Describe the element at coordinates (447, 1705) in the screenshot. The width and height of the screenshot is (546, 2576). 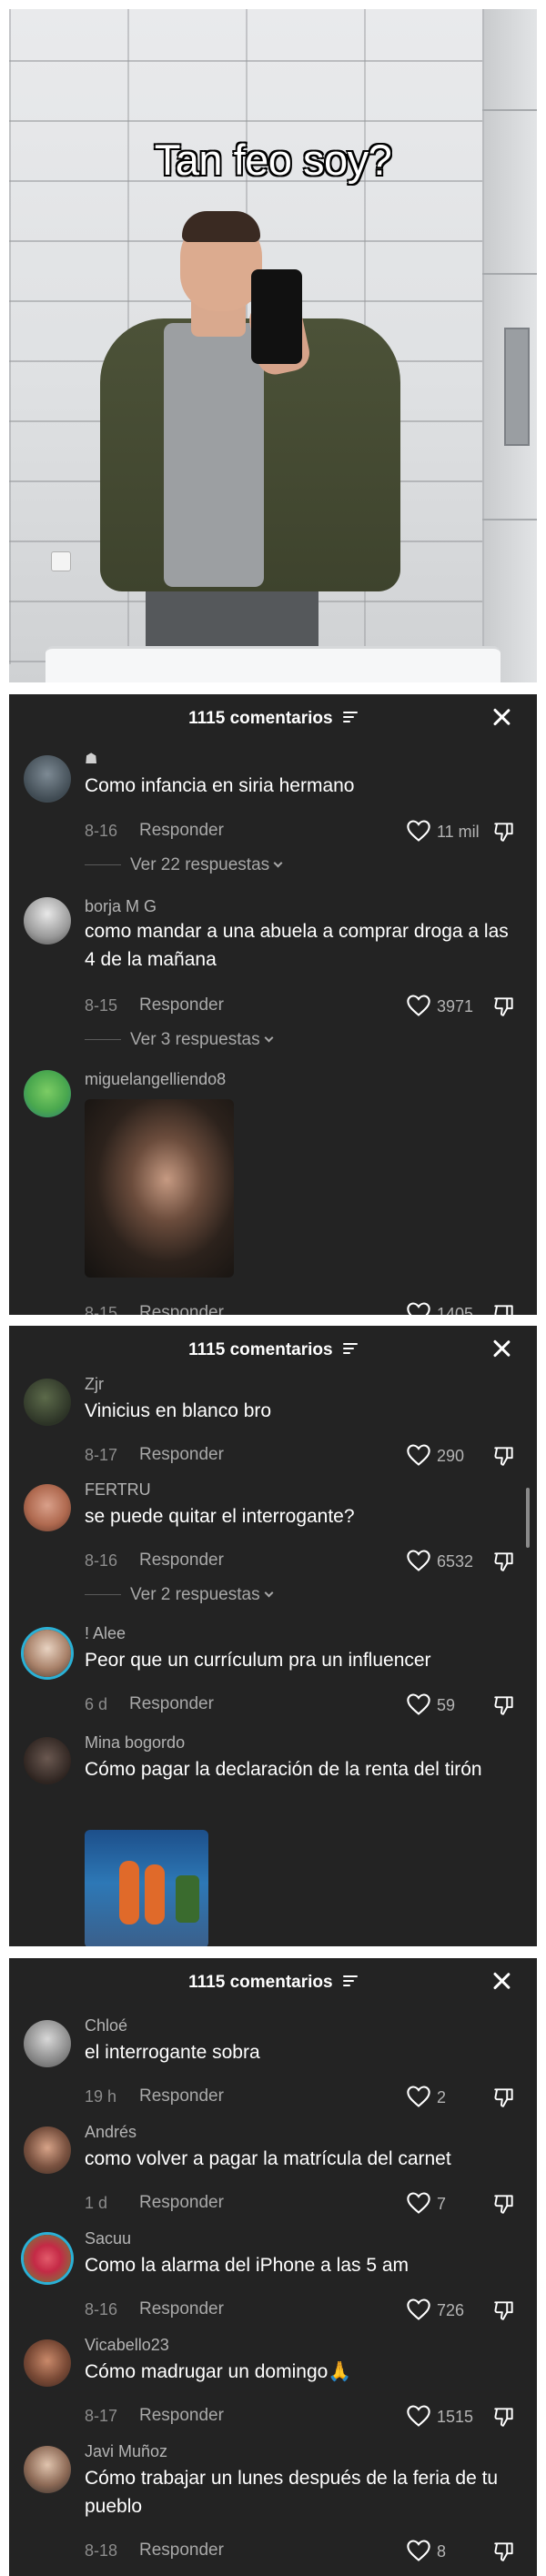
I see `like-count: 59` at that location.